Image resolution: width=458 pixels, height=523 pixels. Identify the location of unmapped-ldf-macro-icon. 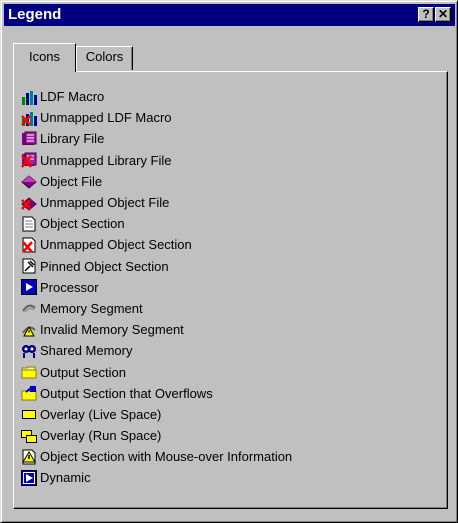
(29, 118).